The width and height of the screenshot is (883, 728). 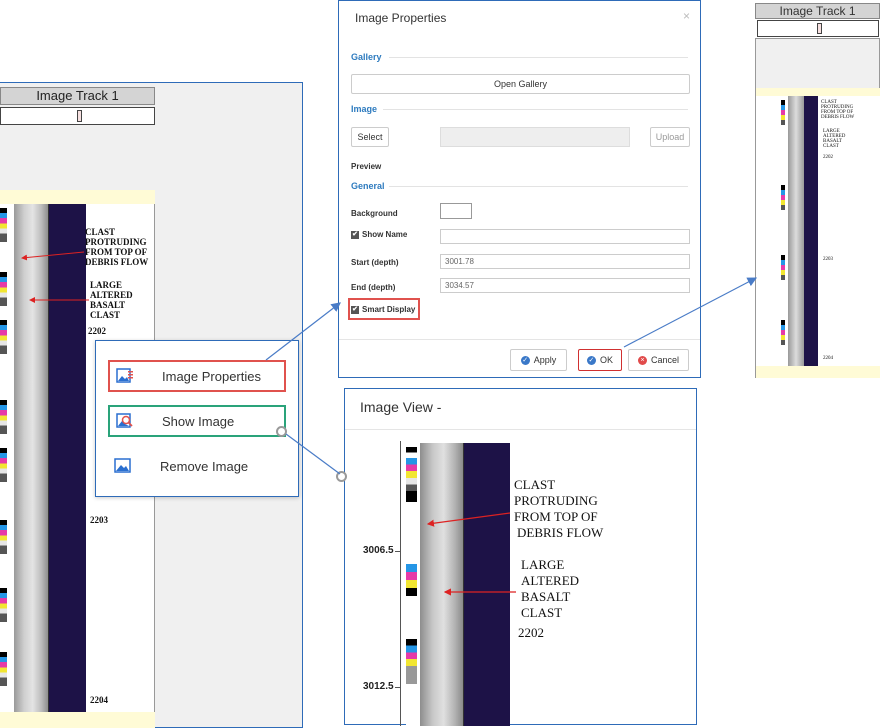 I want to click on footer-divider, so click(x=519, y=339).